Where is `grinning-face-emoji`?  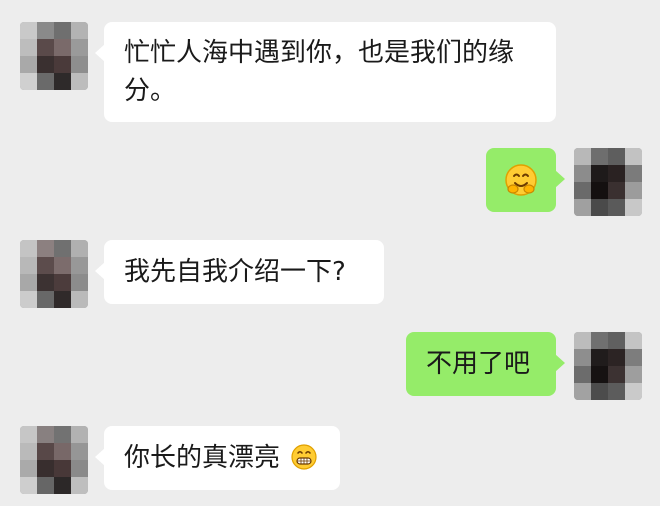
grinning-face-emoji is located at coordinates (304, 456).